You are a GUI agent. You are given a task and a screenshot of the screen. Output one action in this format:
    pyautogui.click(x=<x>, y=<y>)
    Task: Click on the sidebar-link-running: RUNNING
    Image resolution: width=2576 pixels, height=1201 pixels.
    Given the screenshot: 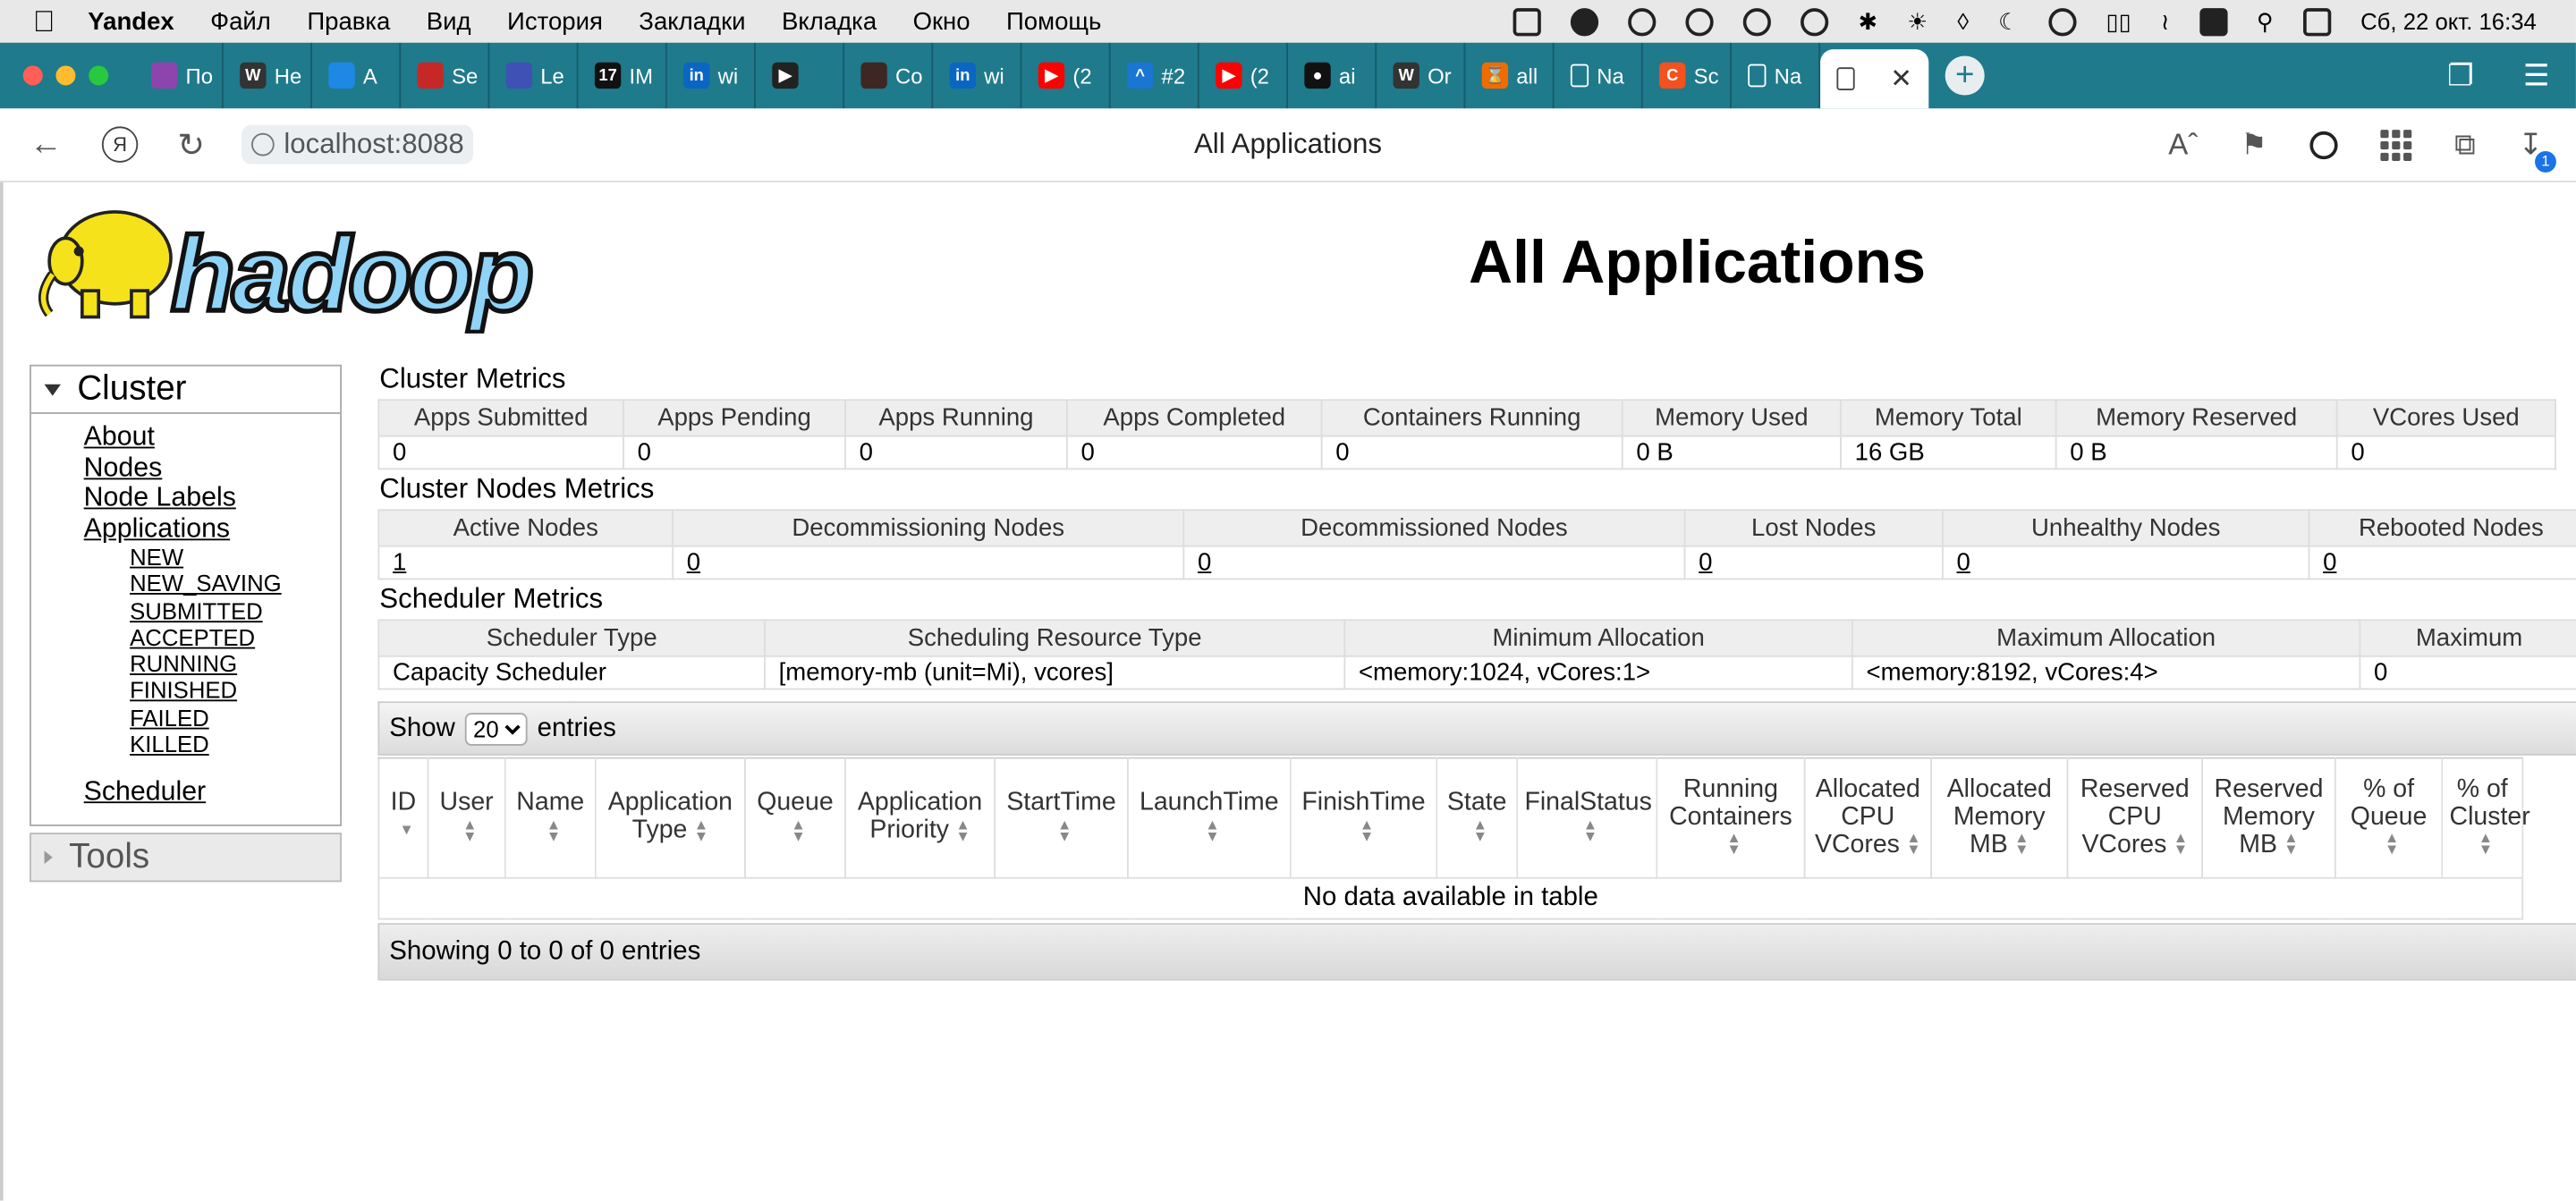 What is the action you would take?
    pyautogui.click(x=235, y=664)
    